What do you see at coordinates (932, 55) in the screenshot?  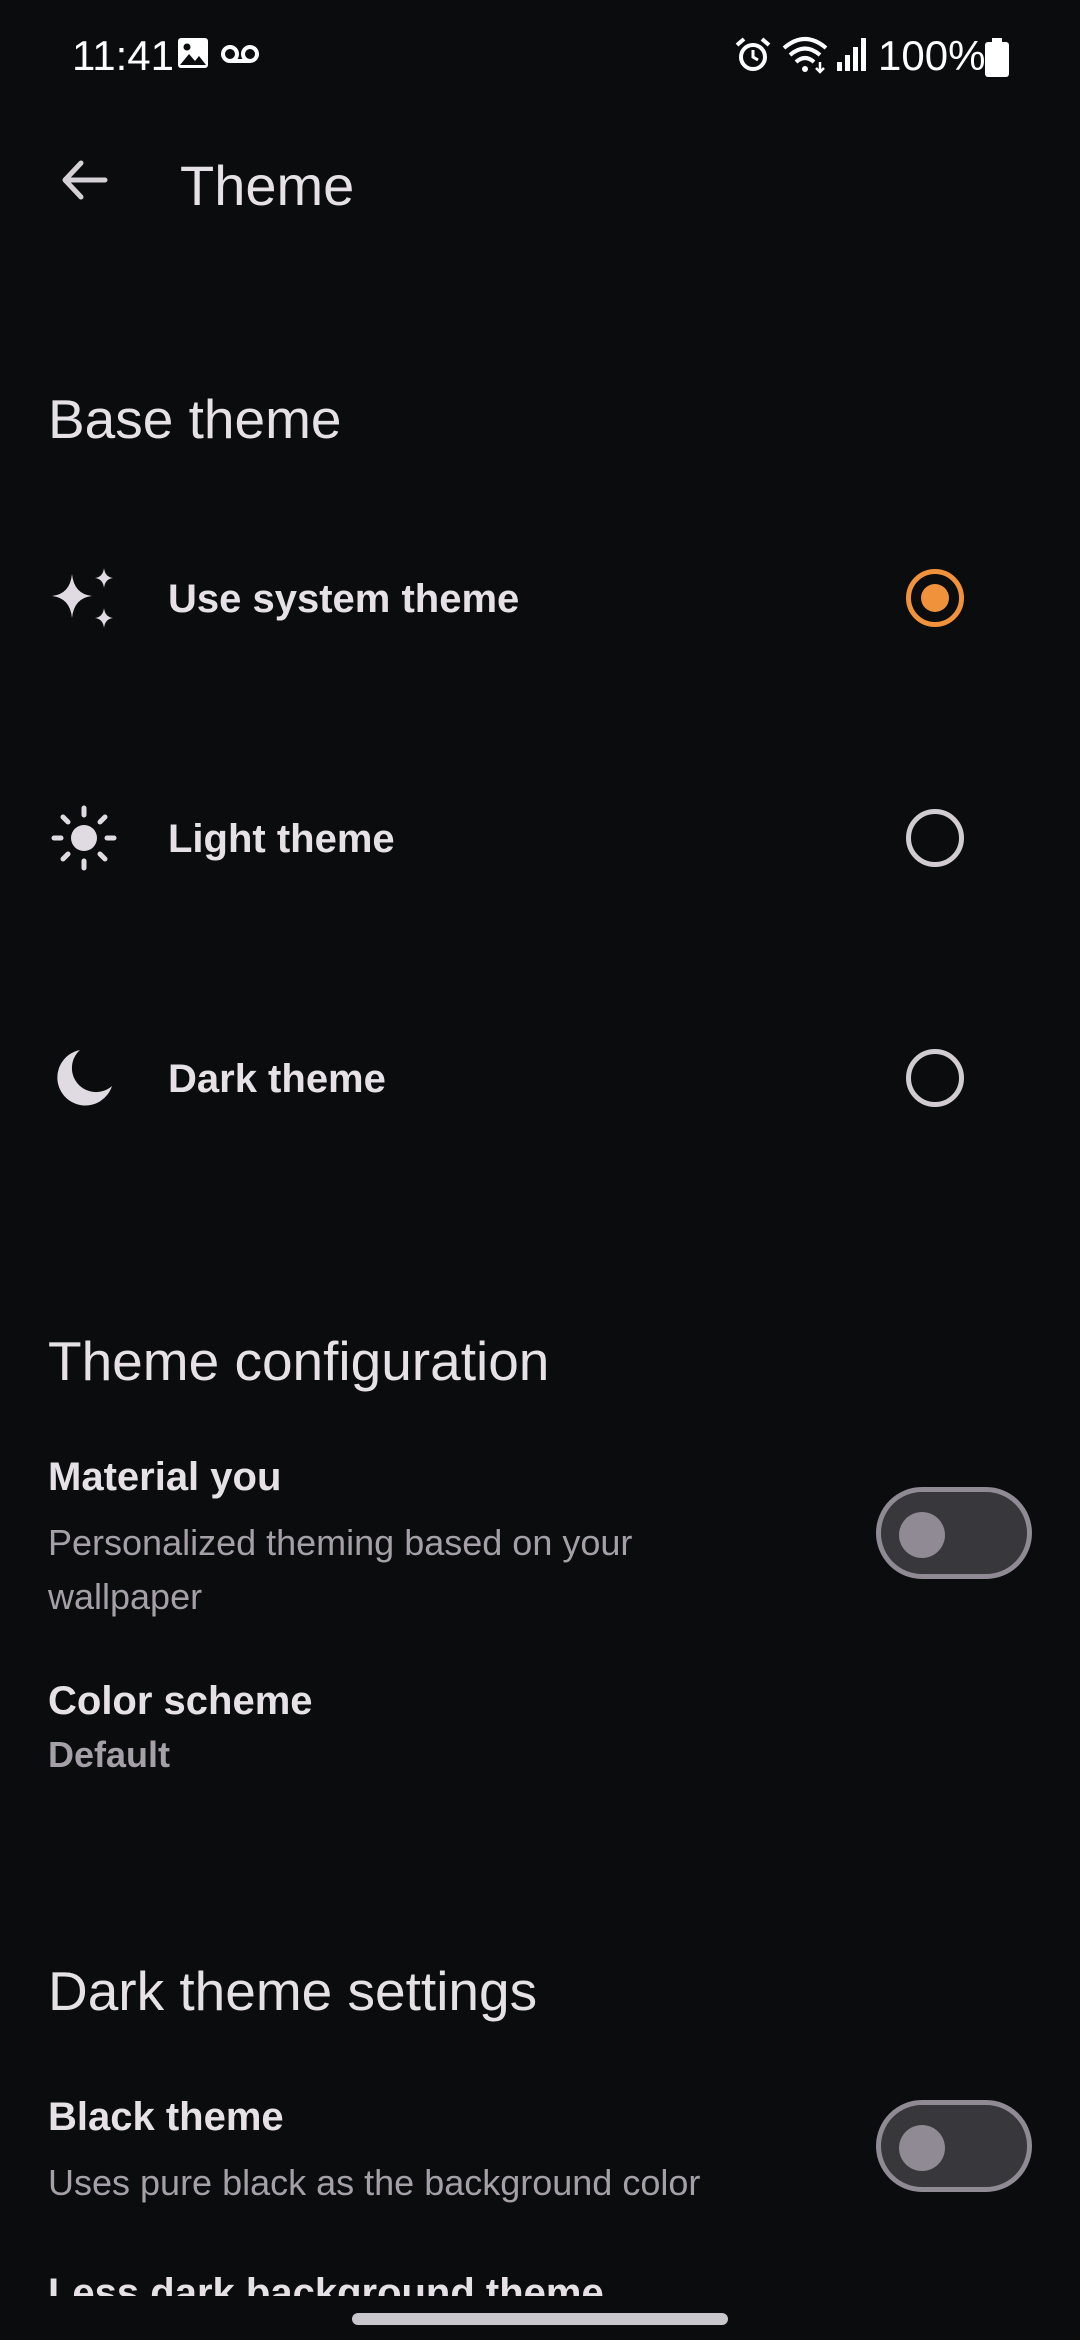 I see `battery-percent: 100%` at bounding box center [932, 55].